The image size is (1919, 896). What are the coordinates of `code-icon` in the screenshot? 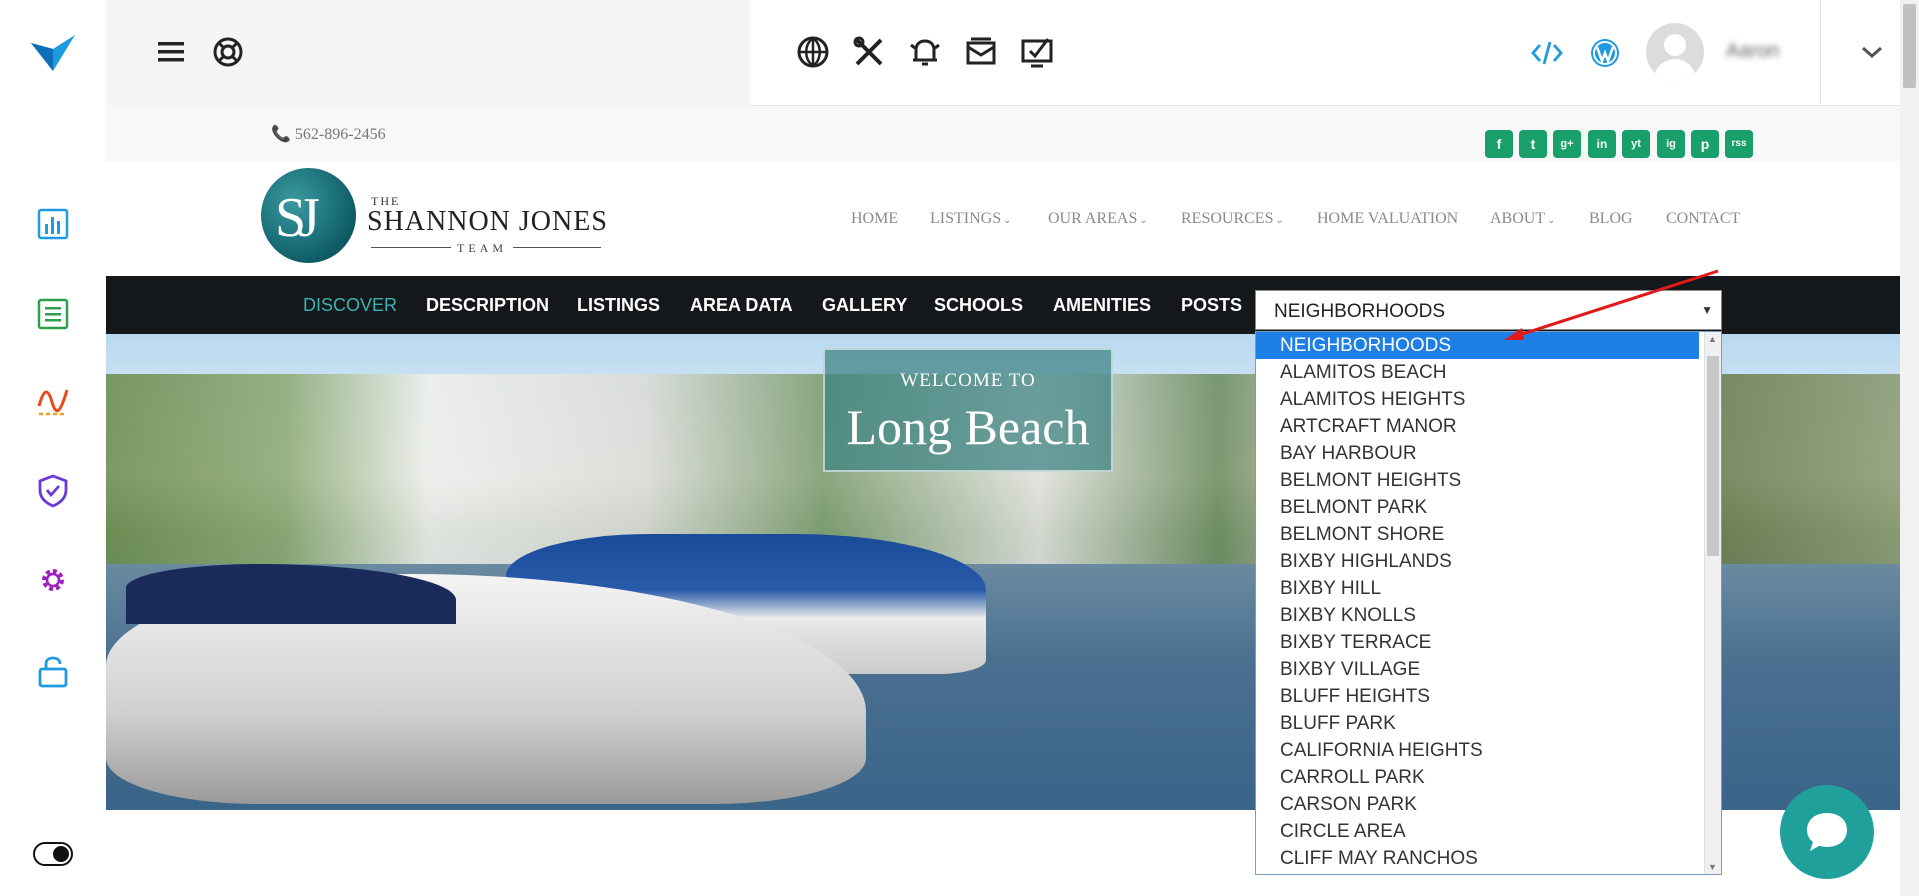 It's located at (1547, 53).